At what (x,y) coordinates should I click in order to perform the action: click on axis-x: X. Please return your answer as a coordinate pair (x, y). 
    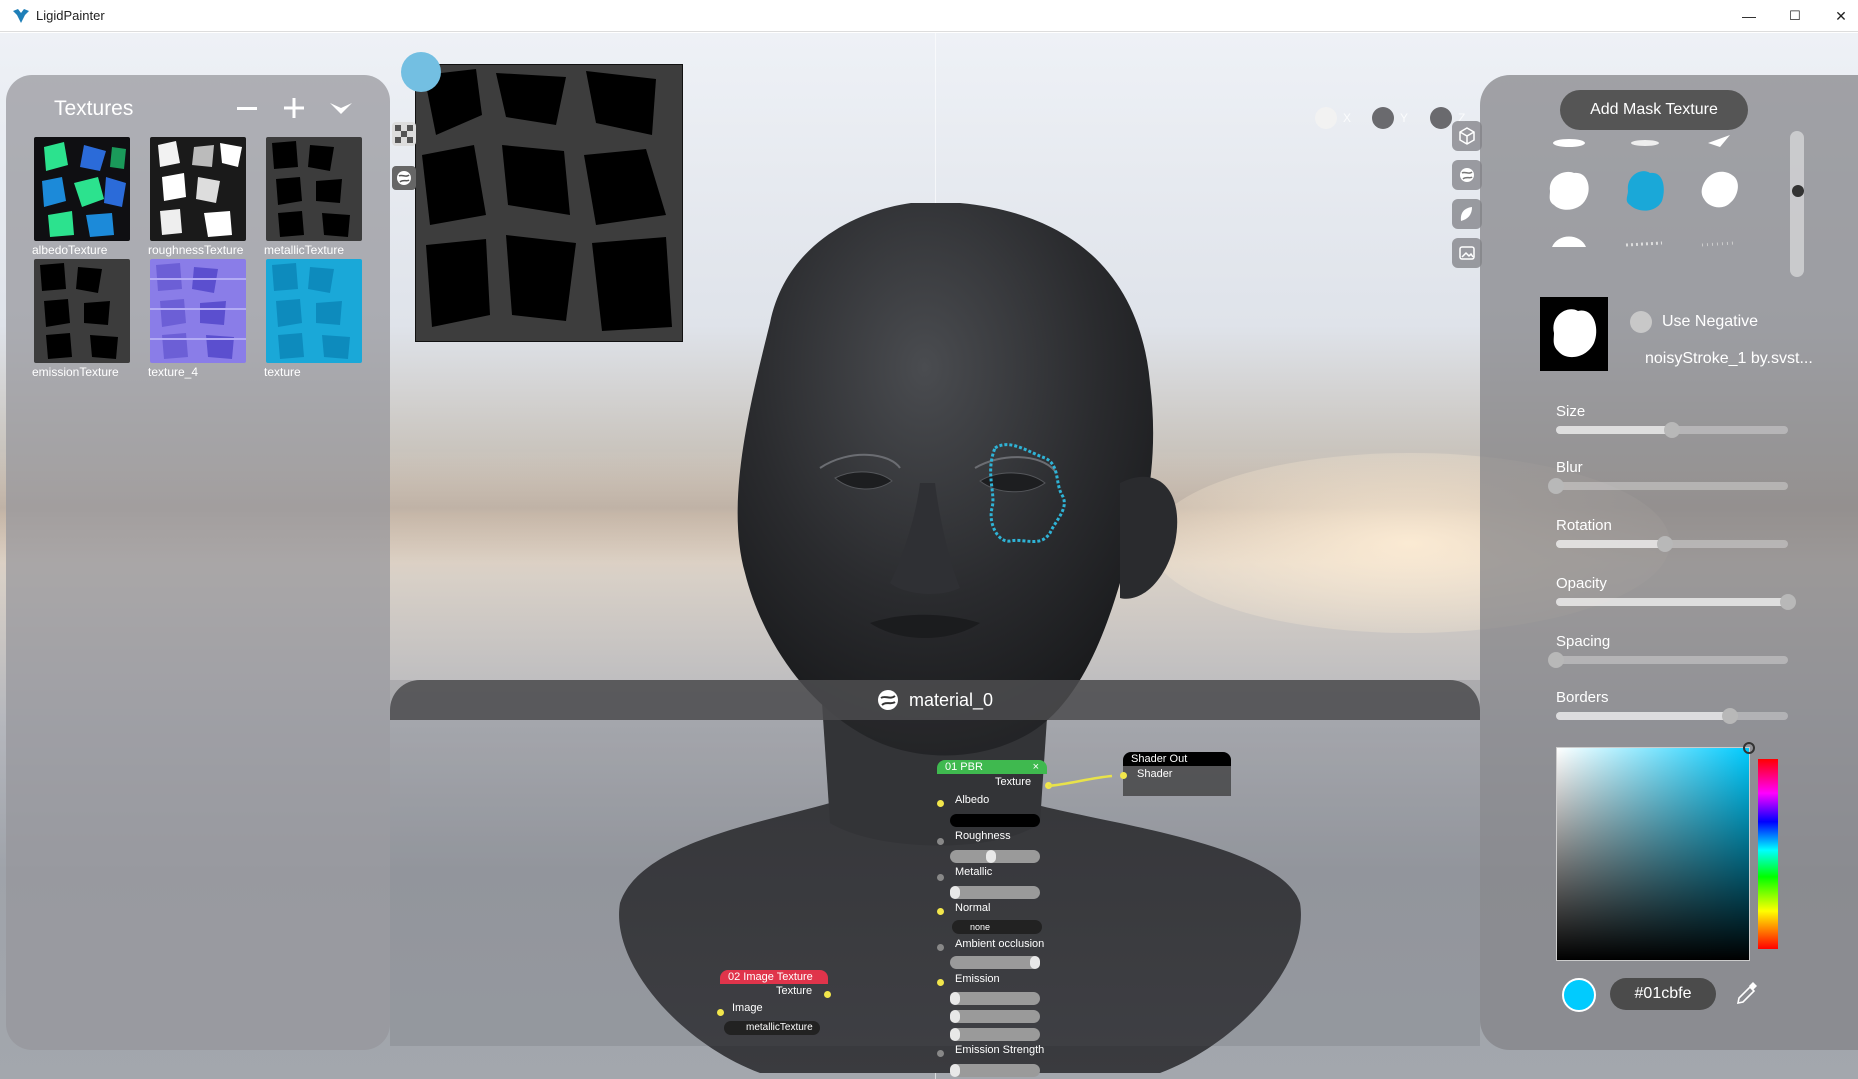
    Looking at the image, I should click on (1333, 118).